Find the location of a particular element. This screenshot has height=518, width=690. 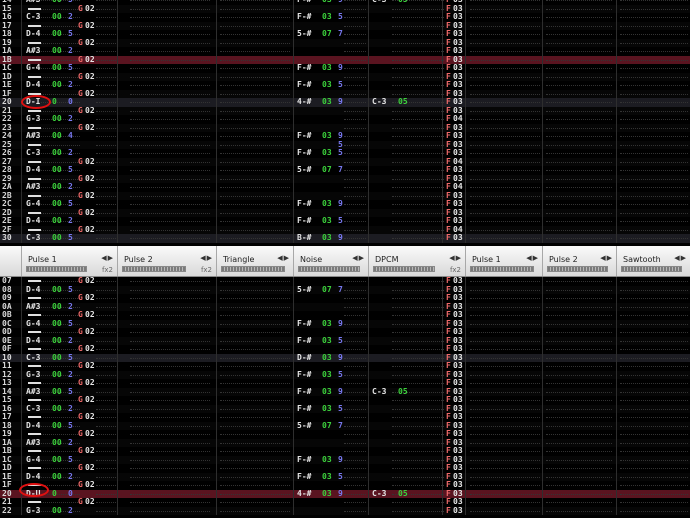

pattern-row: 12 G-3 00 2 F-# 03 5 F 03 is located at coordinates (345, 374).